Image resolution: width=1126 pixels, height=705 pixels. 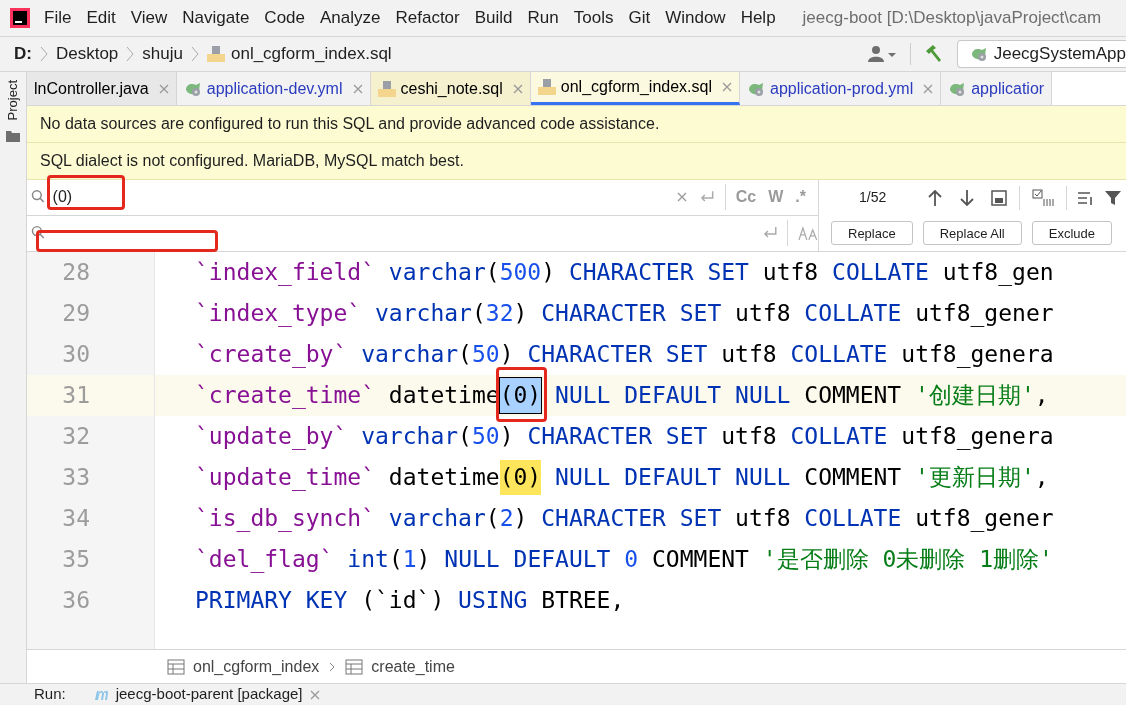 I want to click on breadcrumb-item: onl_cgform_index.sql, so click(x=311, y=54).